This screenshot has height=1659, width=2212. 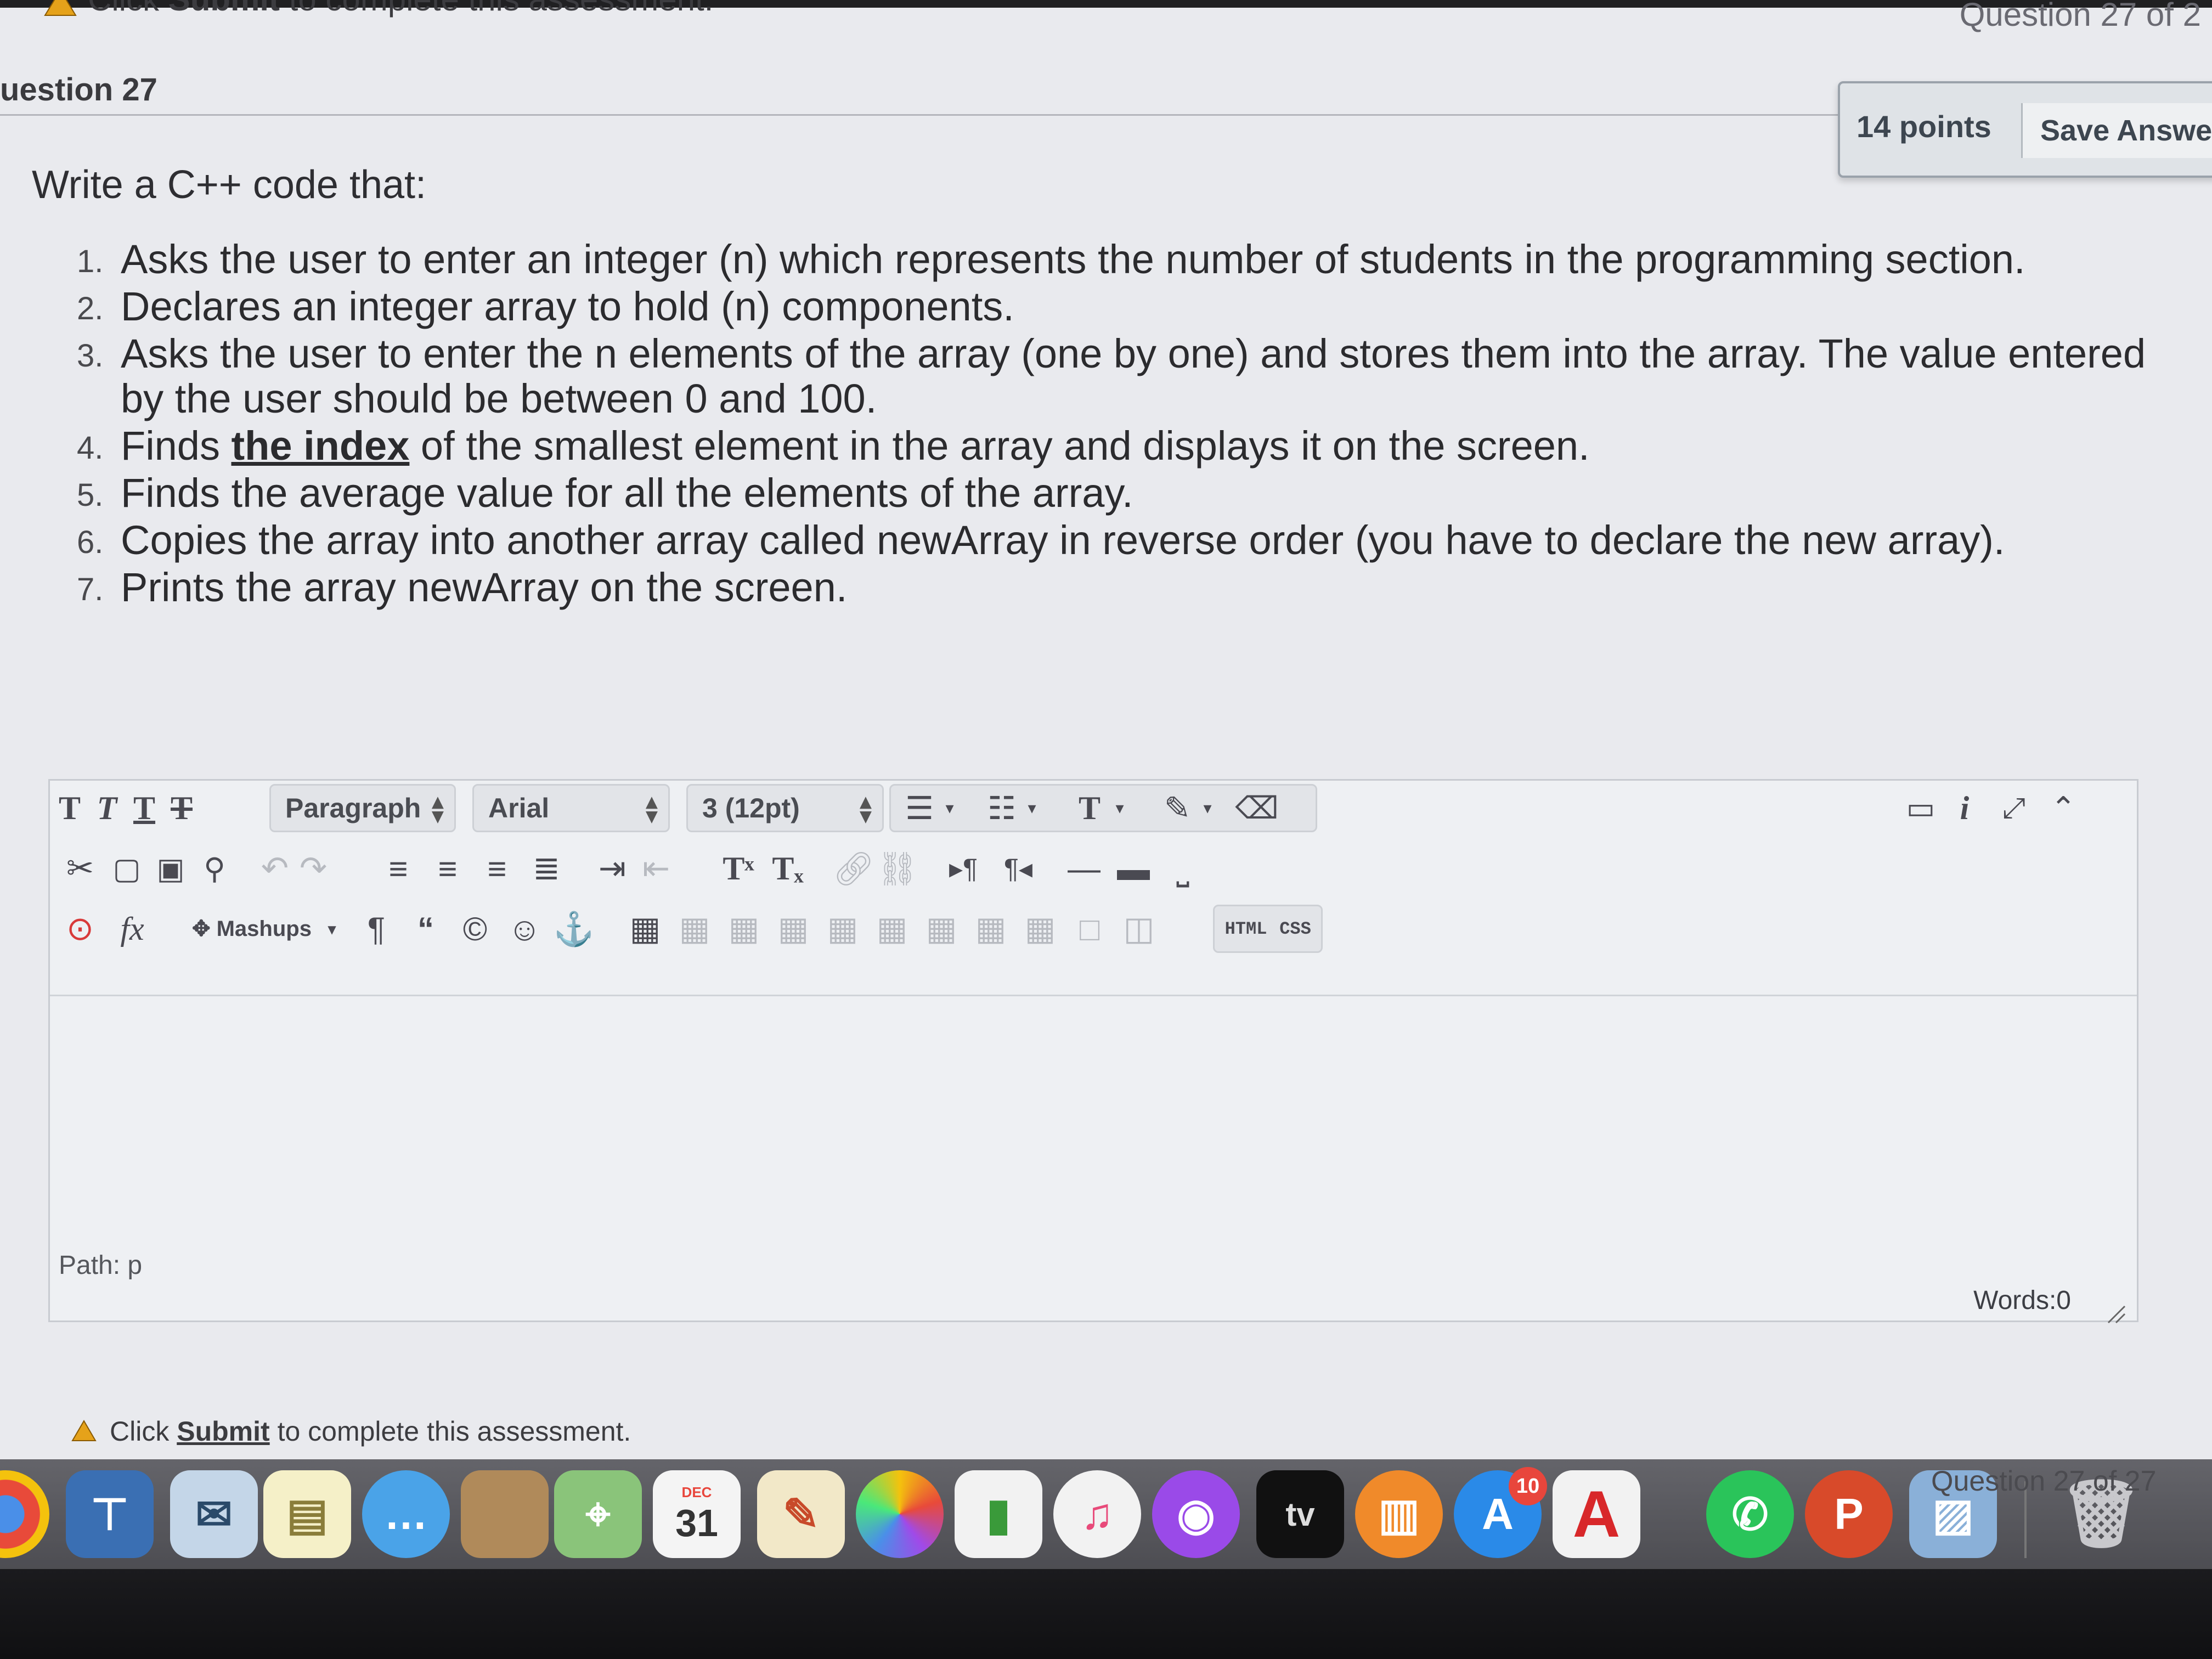 What do you see at coordinates (525, 928) in the screenshot?
I see `emoji-icon: ☺` at bounding box center [525, 928].